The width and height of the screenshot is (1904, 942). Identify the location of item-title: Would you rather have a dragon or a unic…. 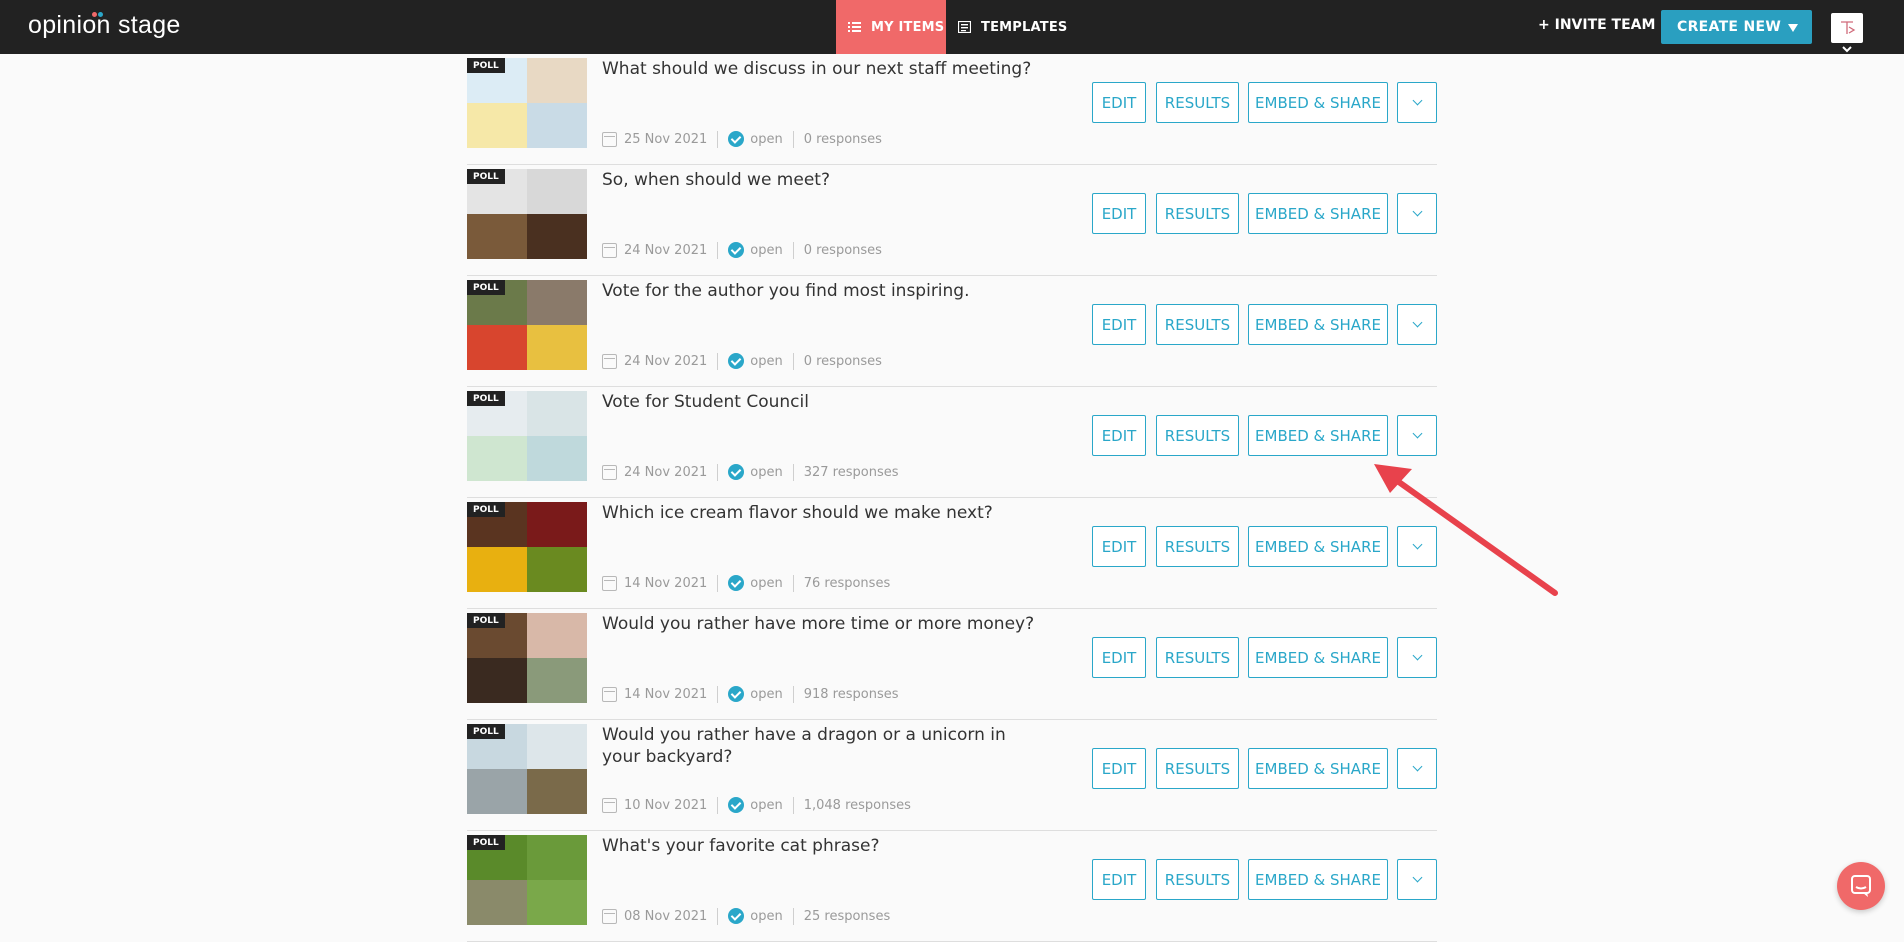
(822, 746).